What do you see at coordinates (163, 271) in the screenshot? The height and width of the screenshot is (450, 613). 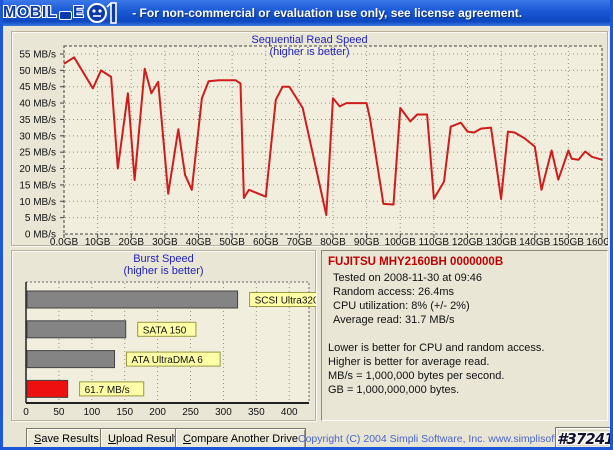 I see `burst-chart-subtitle: (higher is better)` at bounding box center [163, 271].